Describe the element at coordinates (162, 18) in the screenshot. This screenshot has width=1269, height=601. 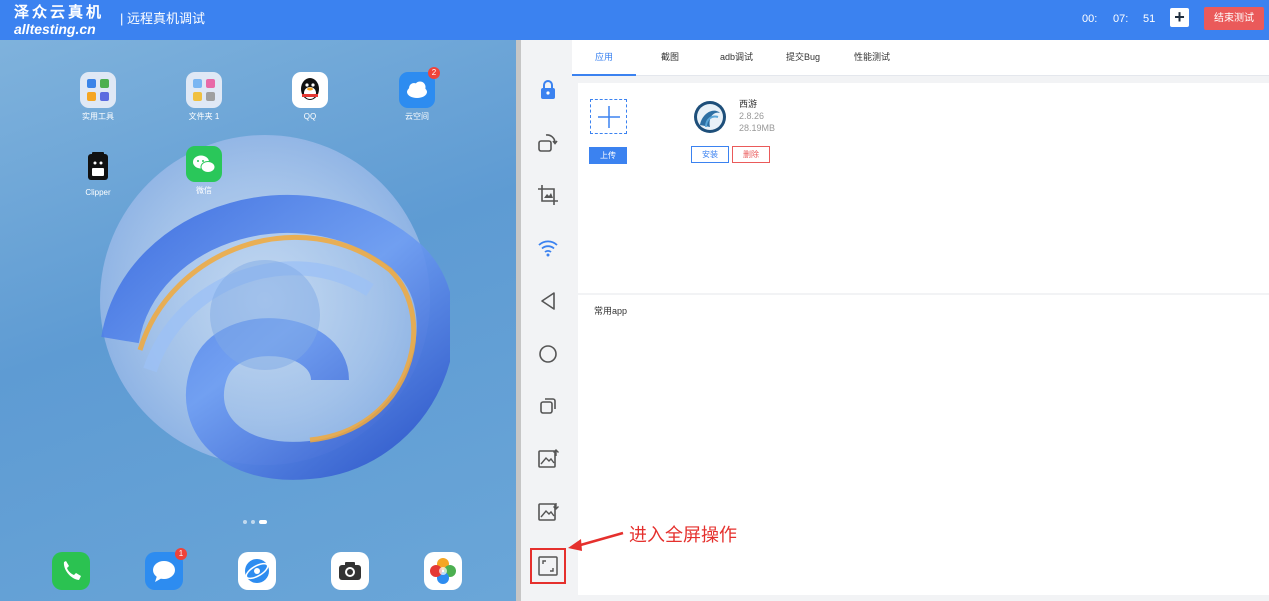
I see `page-title: | 远程真机调试` at that location.